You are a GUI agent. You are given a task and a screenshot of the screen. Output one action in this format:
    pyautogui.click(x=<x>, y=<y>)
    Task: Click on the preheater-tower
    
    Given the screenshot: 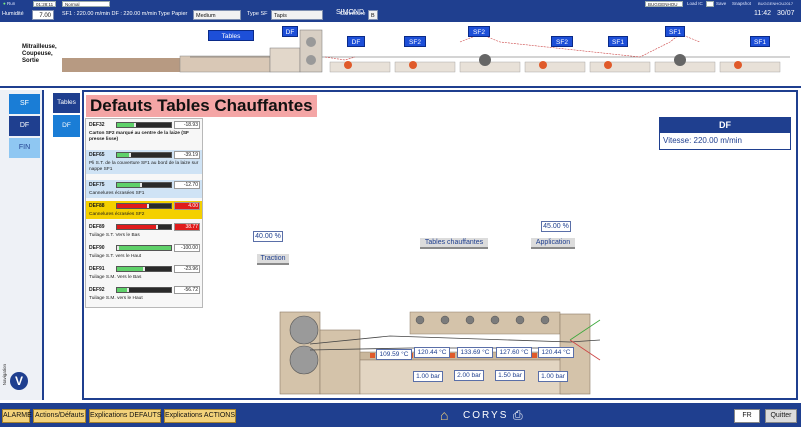 What is the action you would take?
    pyautogui.click(x=311, y=51)
    